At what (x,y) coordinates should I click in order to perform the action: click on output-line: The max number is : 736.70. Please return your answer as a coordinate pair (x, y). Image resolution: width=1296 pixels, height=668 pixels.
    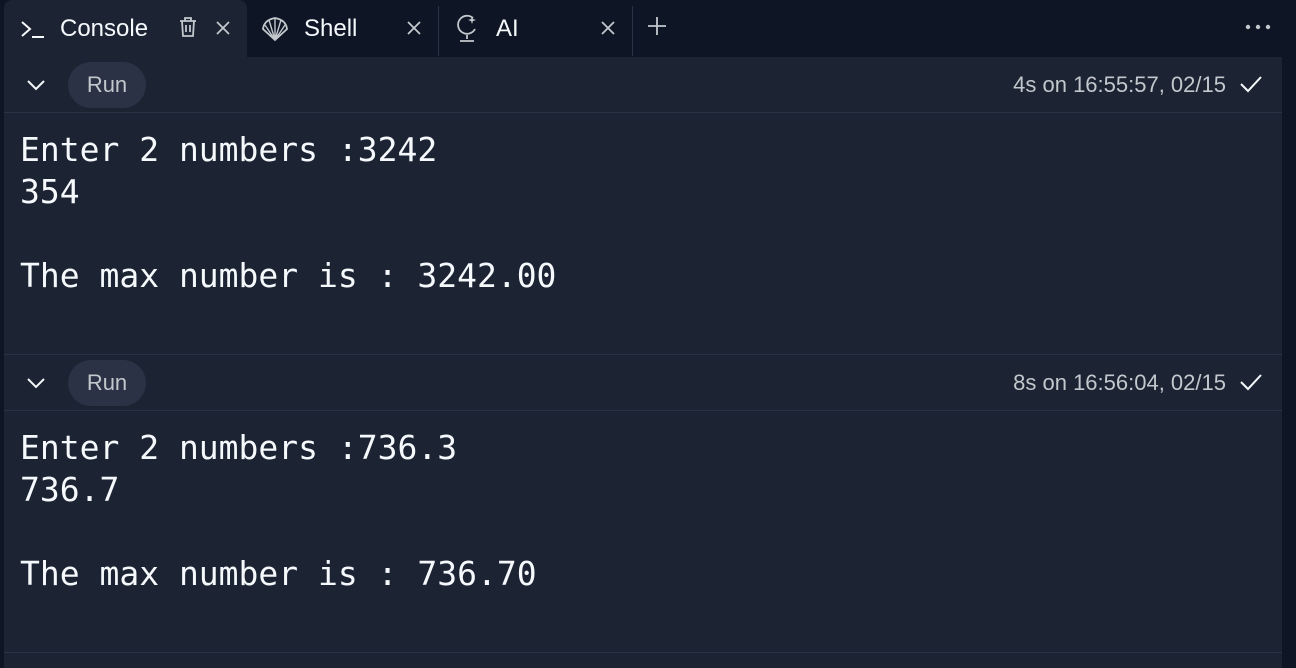
    Looking at the image, I should click on (278, 573).